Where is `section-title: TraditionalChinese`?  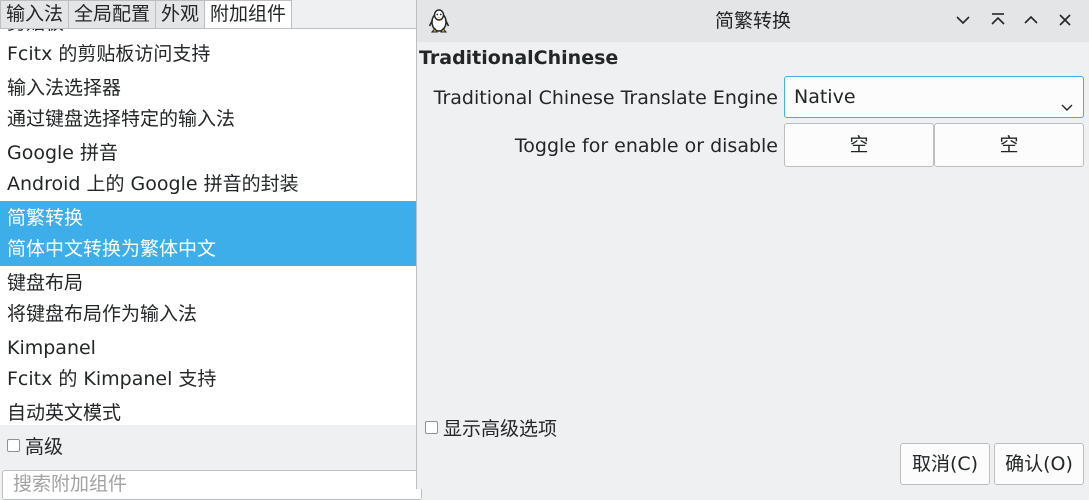
section-title: TraditionalChinese is located at coordinates (519, 58).